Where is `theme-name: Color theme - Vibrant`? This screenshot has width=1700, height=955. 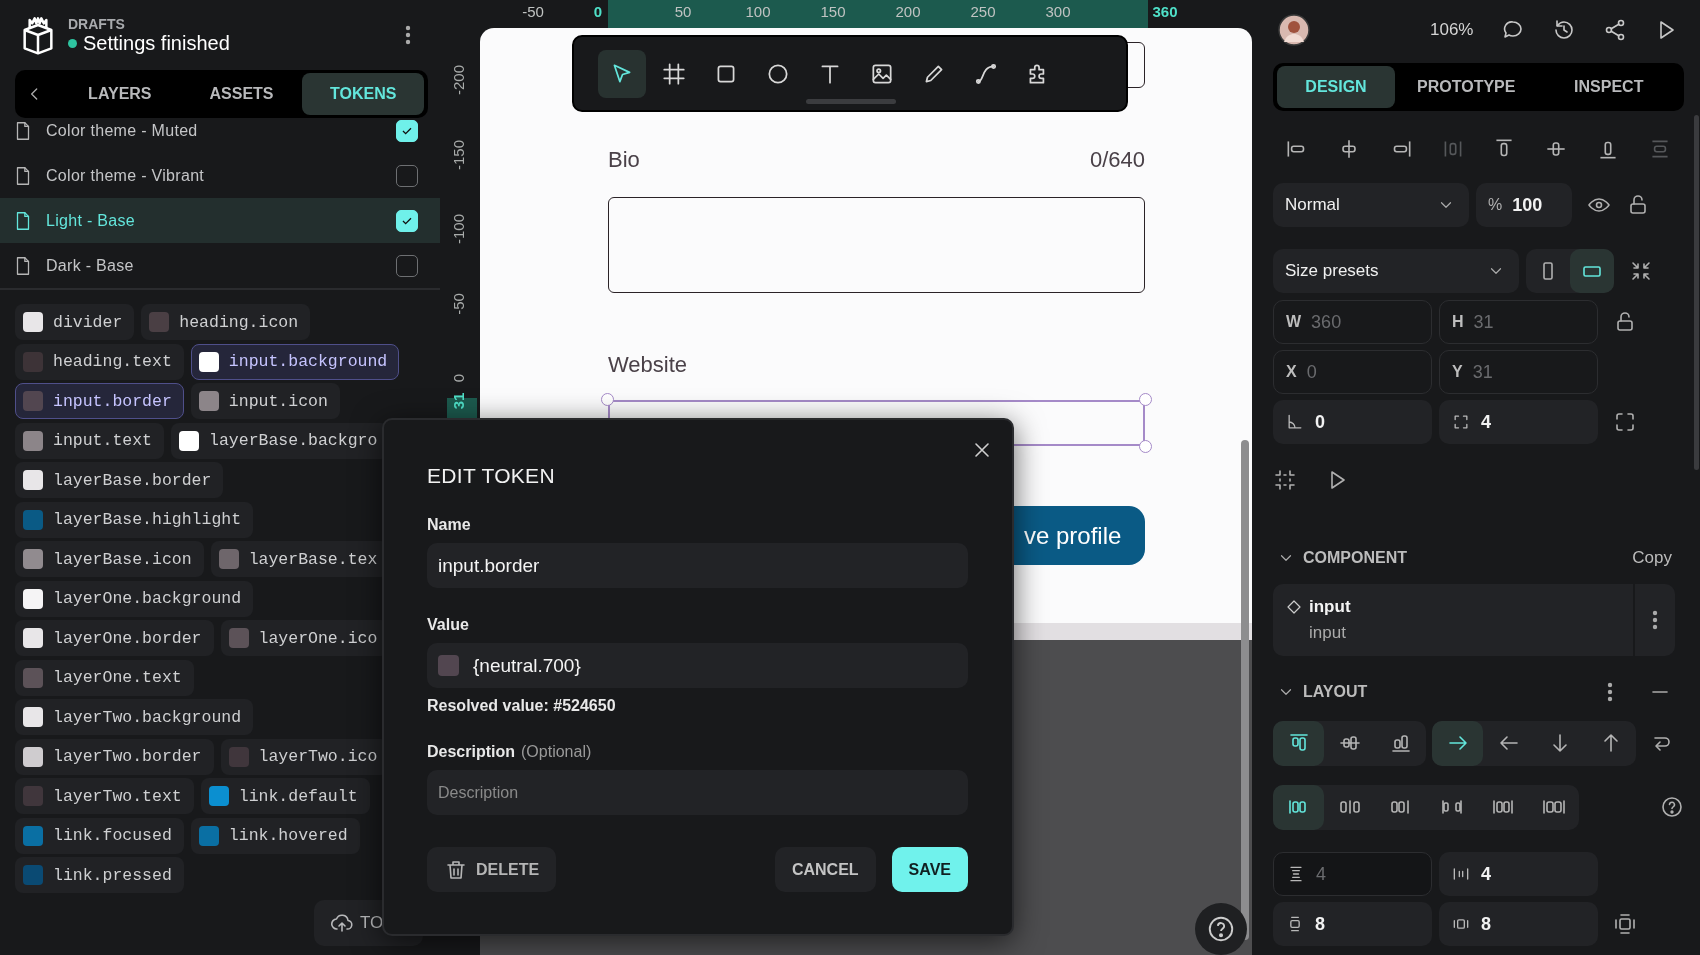 theme-name: Color theme - Vibrant is located at coordinates (126, 175).